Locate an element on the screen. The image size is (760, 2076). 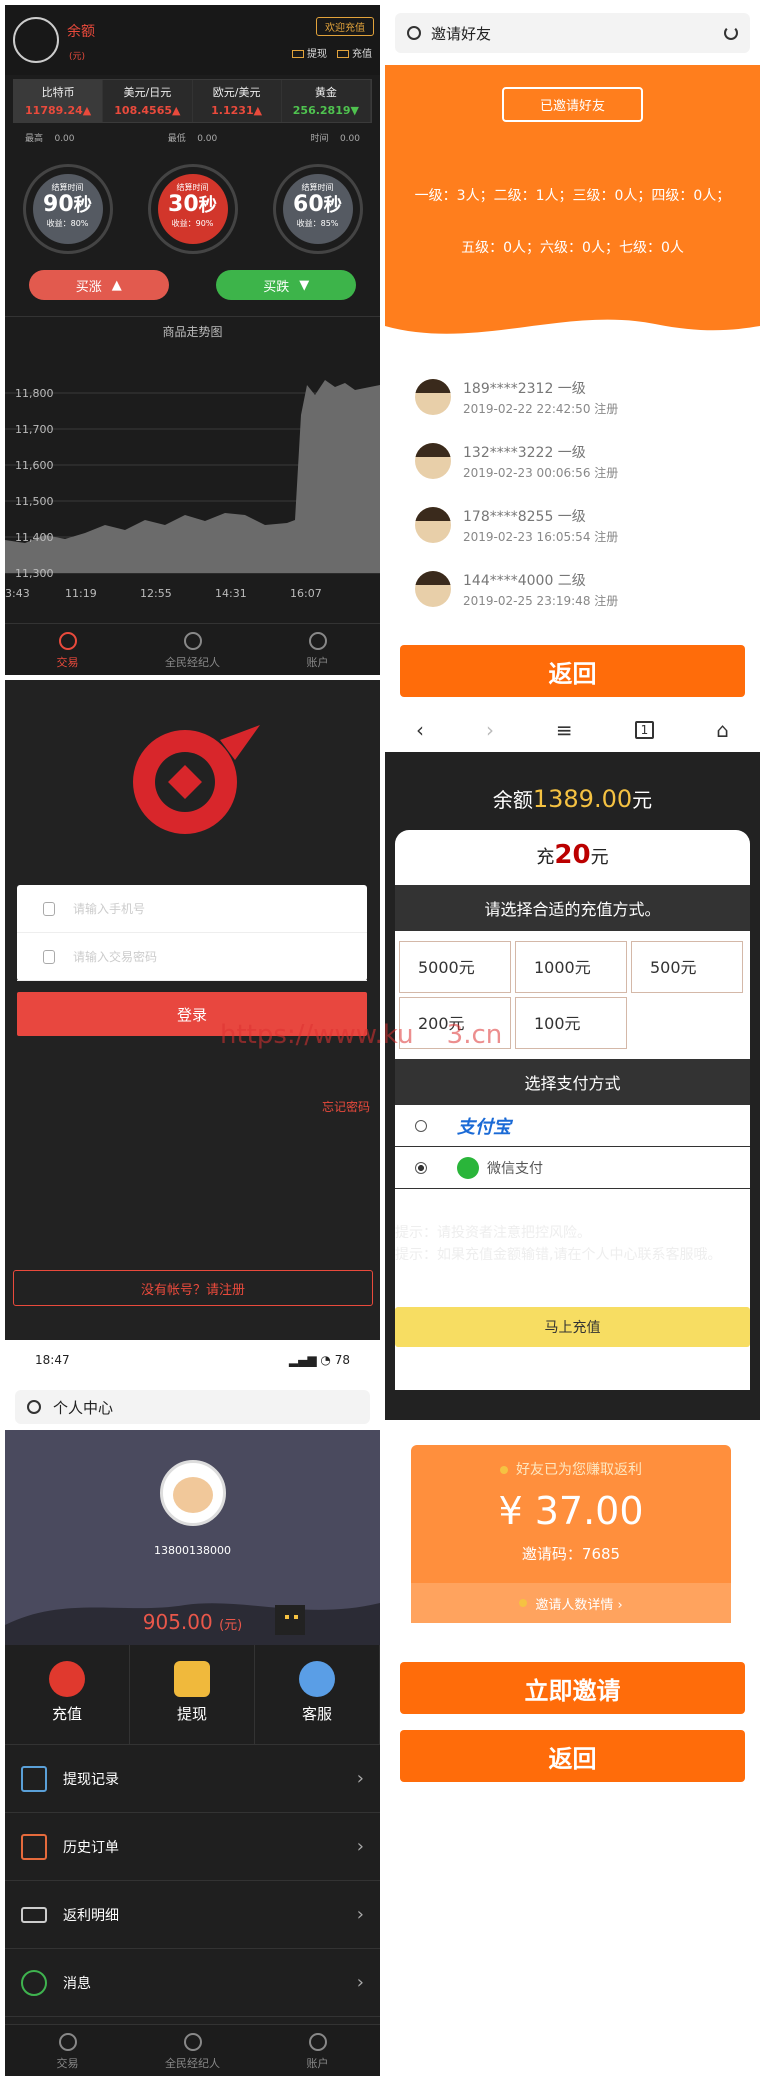
password-field: 请输入交易密码 is located at coordinates (192, 957).